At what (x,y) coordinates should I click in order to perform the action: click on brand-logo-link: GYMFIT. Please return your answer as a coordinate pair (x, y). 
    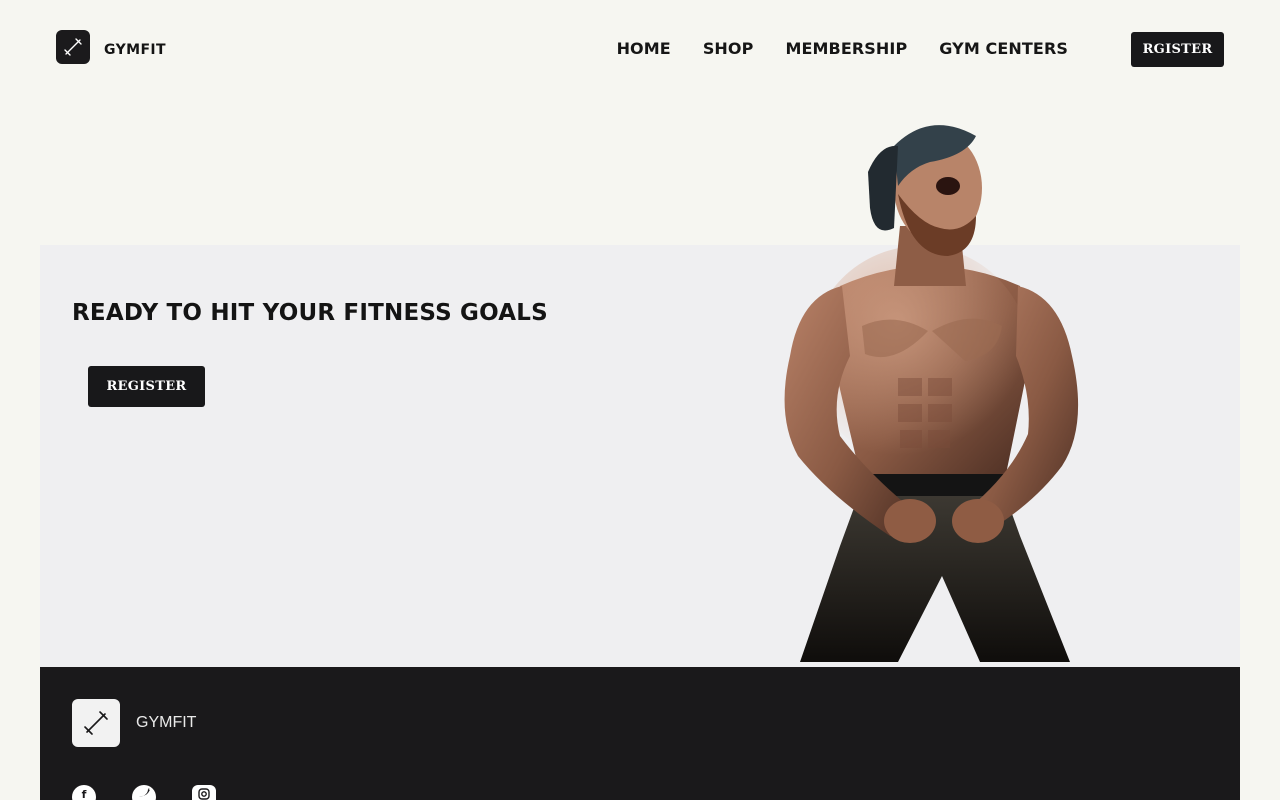
    Looking at the image, I should click on (111, 47).